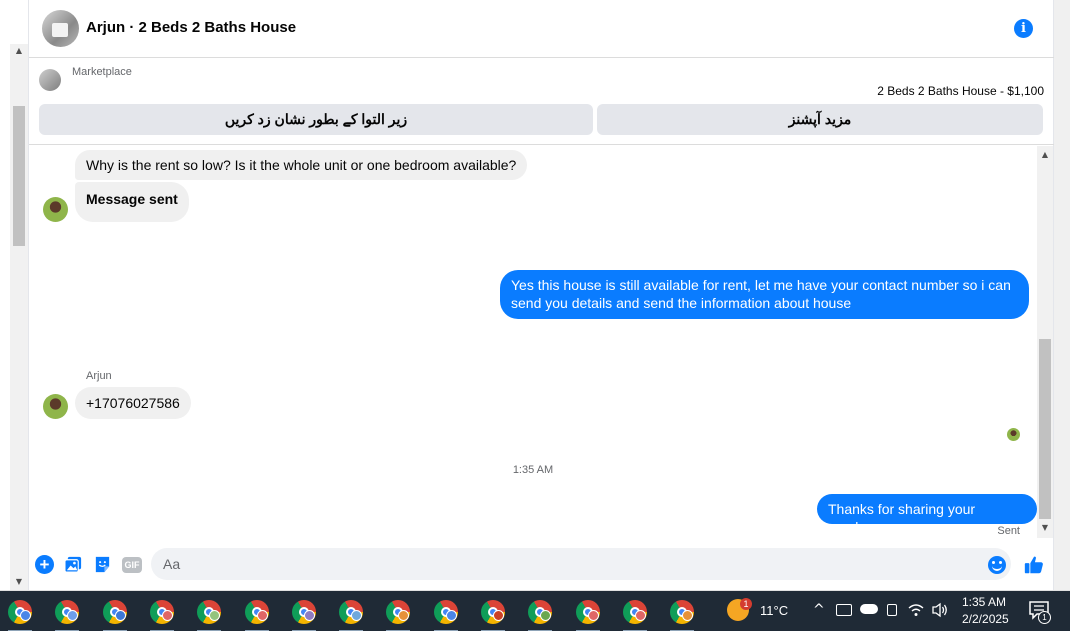 The width and height of the screenshot is (1070, 631). Describe the element at coordinates (133, 403) in the screenshot. I see `incoming-message: +17076027586` at that location.